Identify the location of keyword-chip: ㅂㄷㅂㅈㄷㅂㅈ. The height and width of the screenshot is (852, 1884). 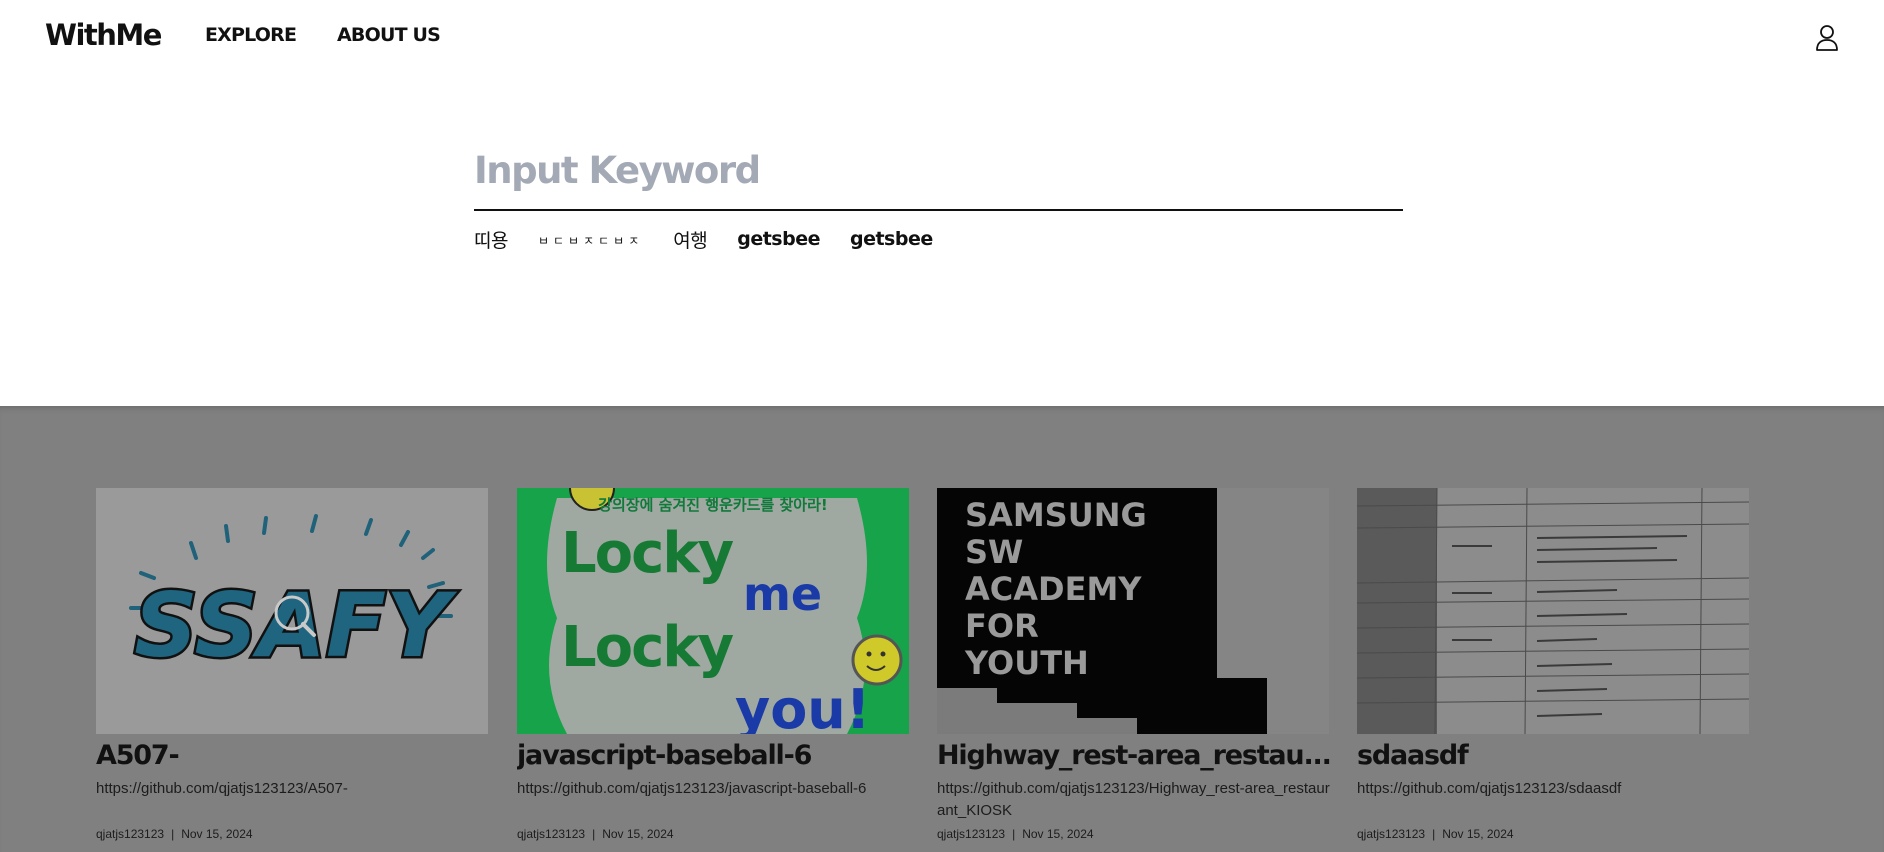
(590, 240).